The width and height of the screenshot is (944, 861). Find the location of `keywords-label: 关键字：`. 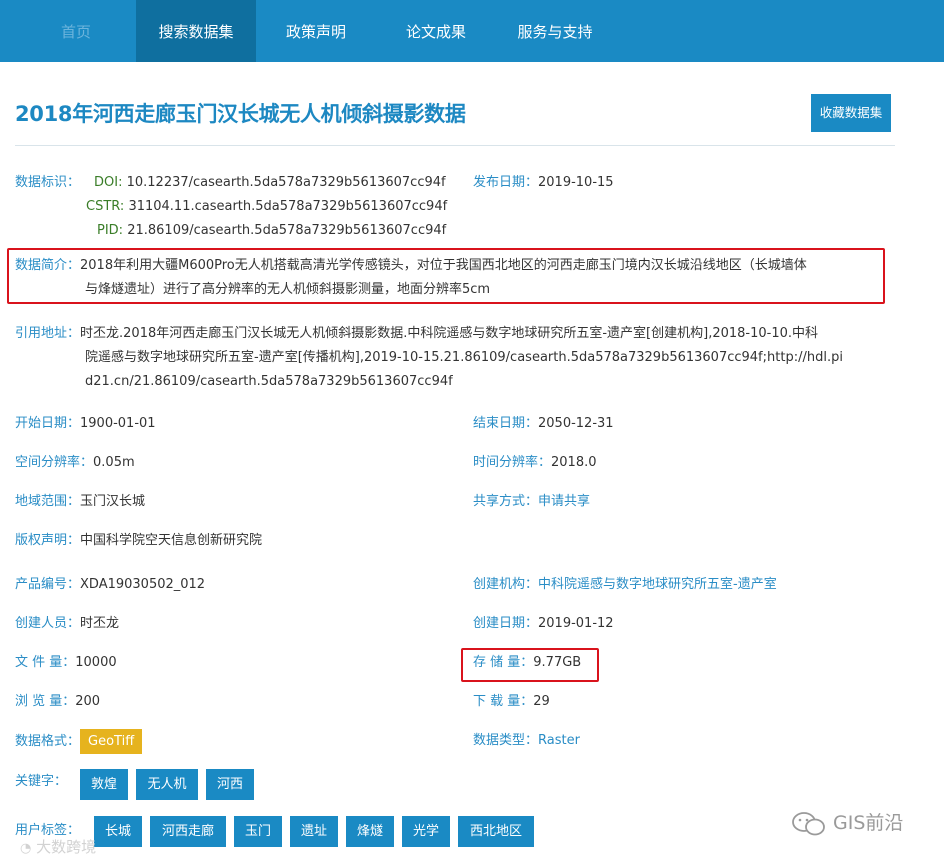

keywords-label: 关键字： is located at coordinates (41, 781).